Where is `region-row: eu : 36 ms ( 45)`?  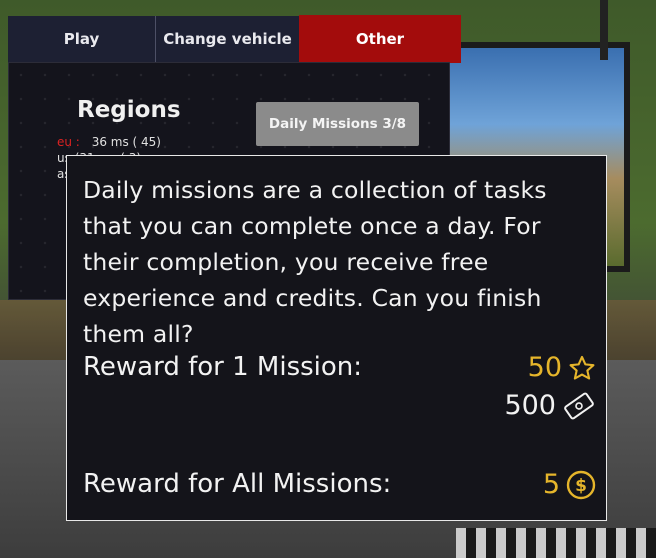 region-row: eu : 36 ms ( 45) is located at coordinates (109, 142).